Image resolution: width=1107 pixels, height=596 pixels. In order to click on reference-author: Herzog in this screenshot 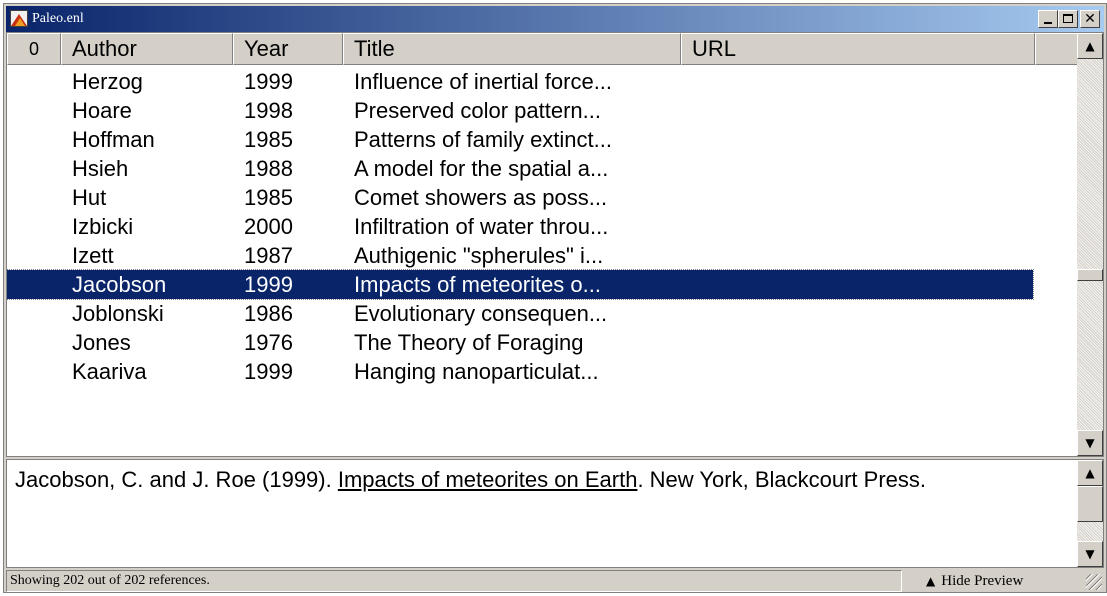, I will do `click(107, 81)`.